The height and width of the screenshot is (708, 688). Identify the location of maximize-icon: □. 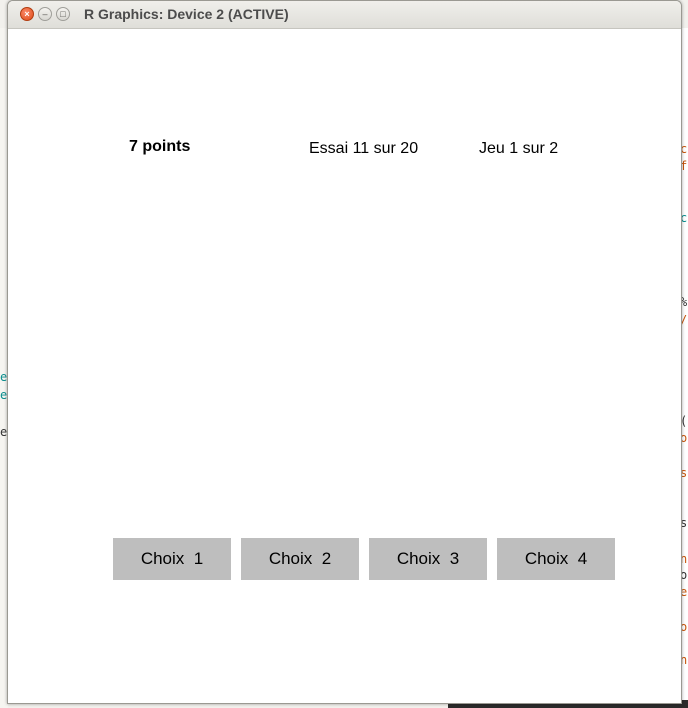
(63, 14).